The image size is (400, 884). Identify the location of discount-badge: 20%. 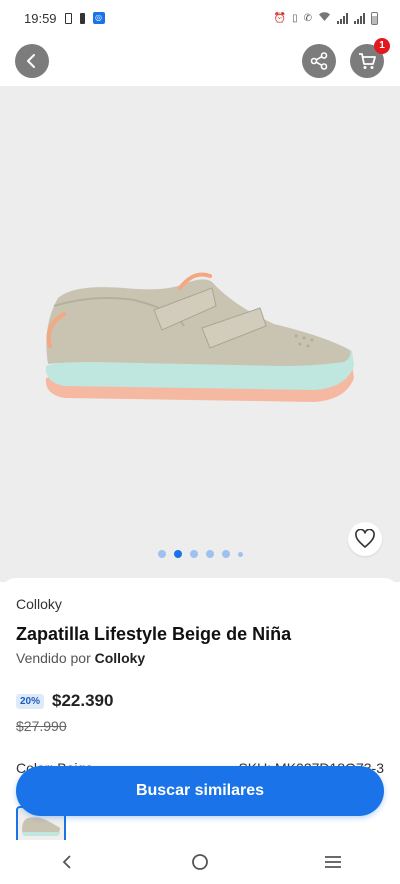
(30, 701).